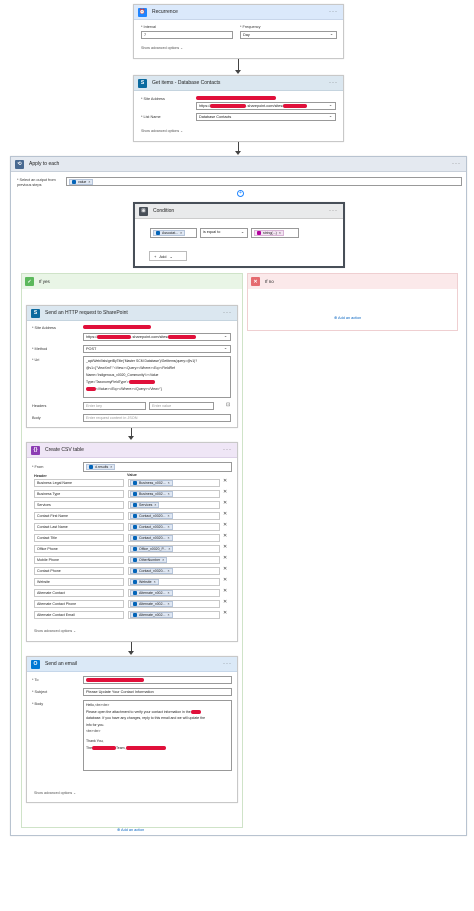  Describe the element at coordinates (168, 256) in the screenshot. I see `add-condition-button: + Add ⌄` at that location.